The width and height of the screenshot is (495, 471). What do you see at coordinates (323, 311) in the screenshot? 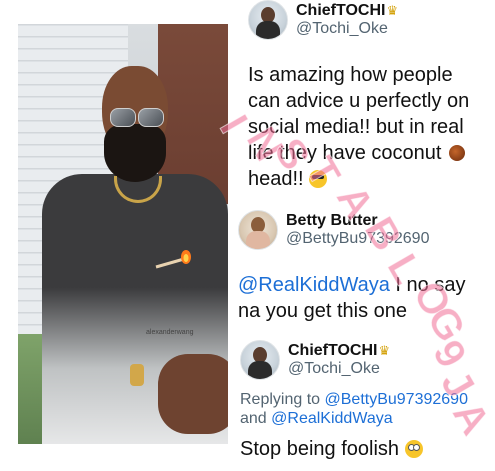
I see `tweet-line: na you get this one` at bounding box center [323, 311].